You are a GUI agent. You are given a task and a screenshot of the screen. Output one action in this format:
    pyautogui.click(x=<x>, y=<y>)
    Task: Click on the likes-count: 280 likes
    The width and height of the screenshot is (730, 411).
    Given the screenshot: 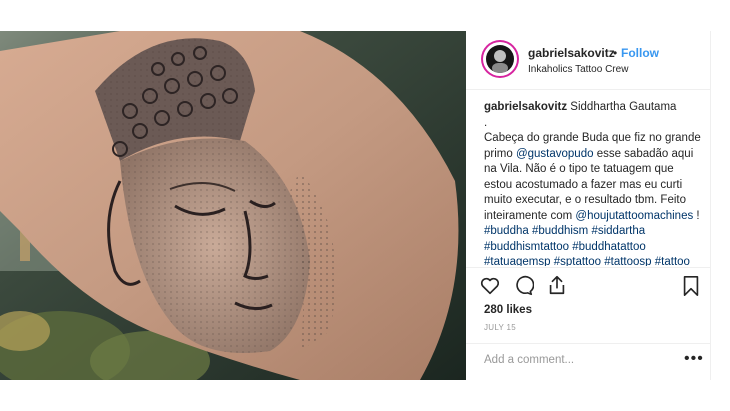 What is the action you would take?
    pyautogui.click(x=508, y=310)
    